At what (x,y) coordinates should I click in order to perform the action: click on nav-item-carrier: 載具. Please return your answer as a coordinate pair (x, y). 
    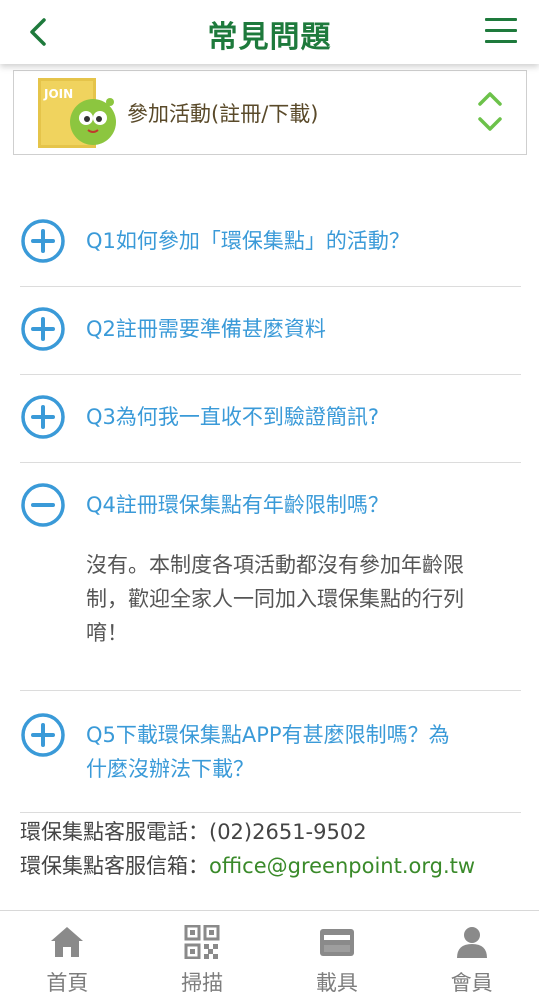
    Looking at the image, I should click on (337, 955).